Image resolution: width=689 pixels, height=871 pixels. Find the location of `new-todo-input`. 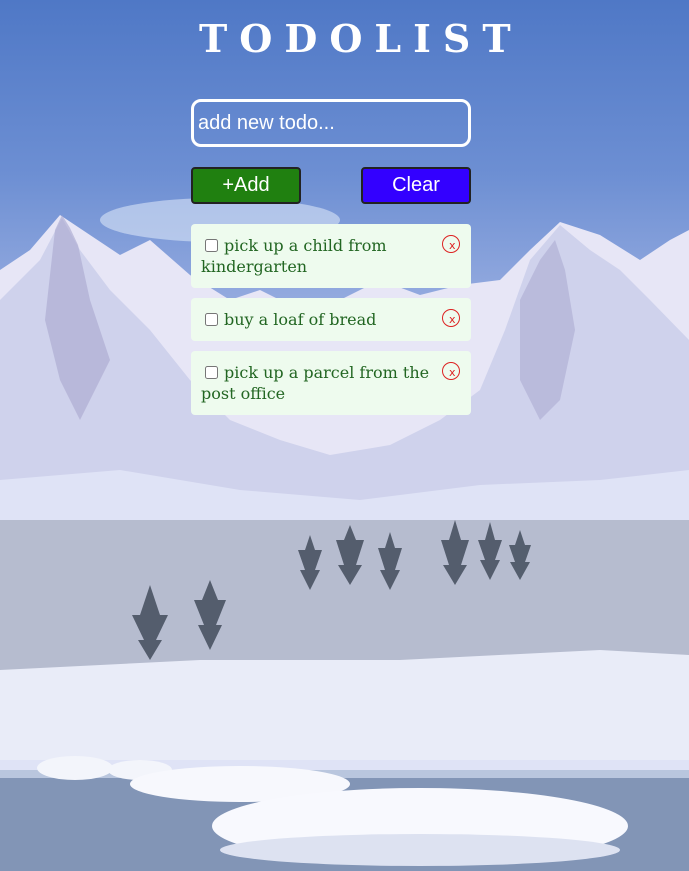

new-todo-input is located at coordinates (331, 123).